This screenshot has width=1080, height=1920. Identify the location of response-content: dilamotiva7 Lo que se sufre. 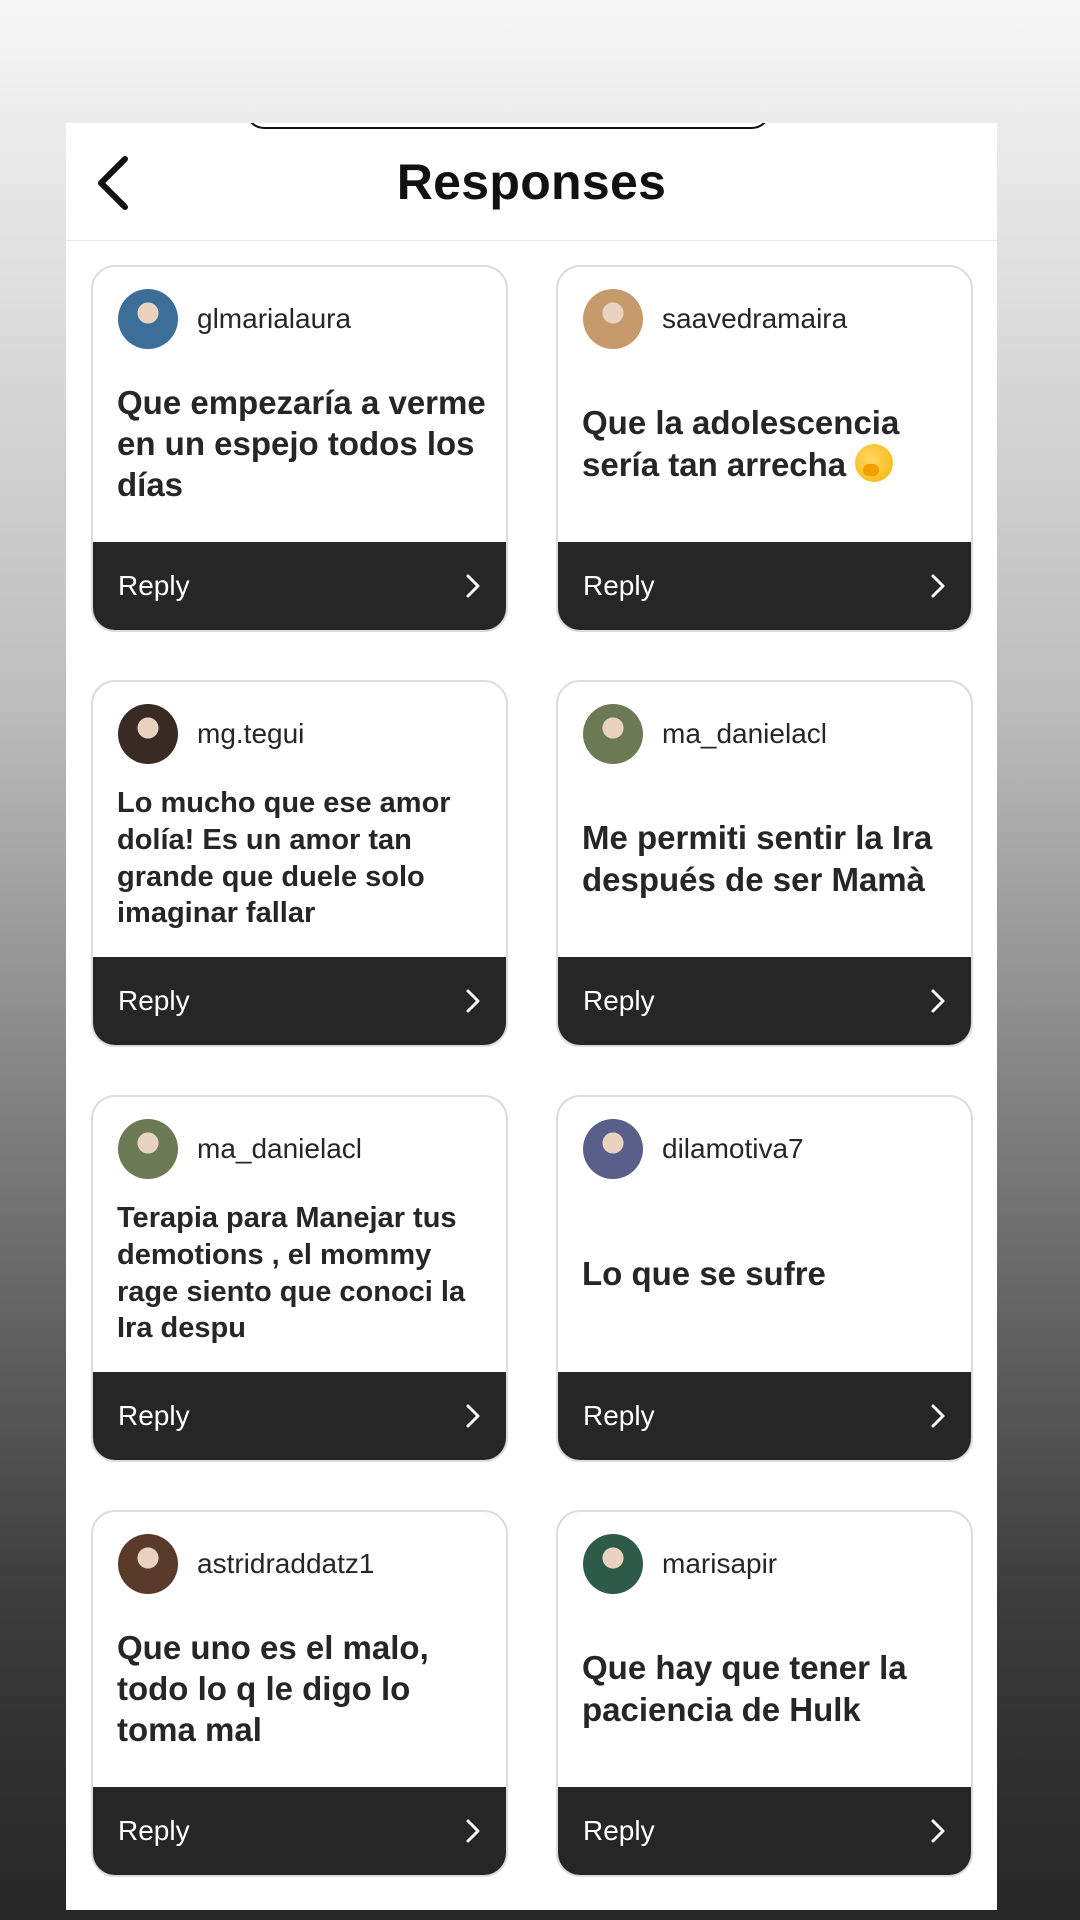
(764, 1234).